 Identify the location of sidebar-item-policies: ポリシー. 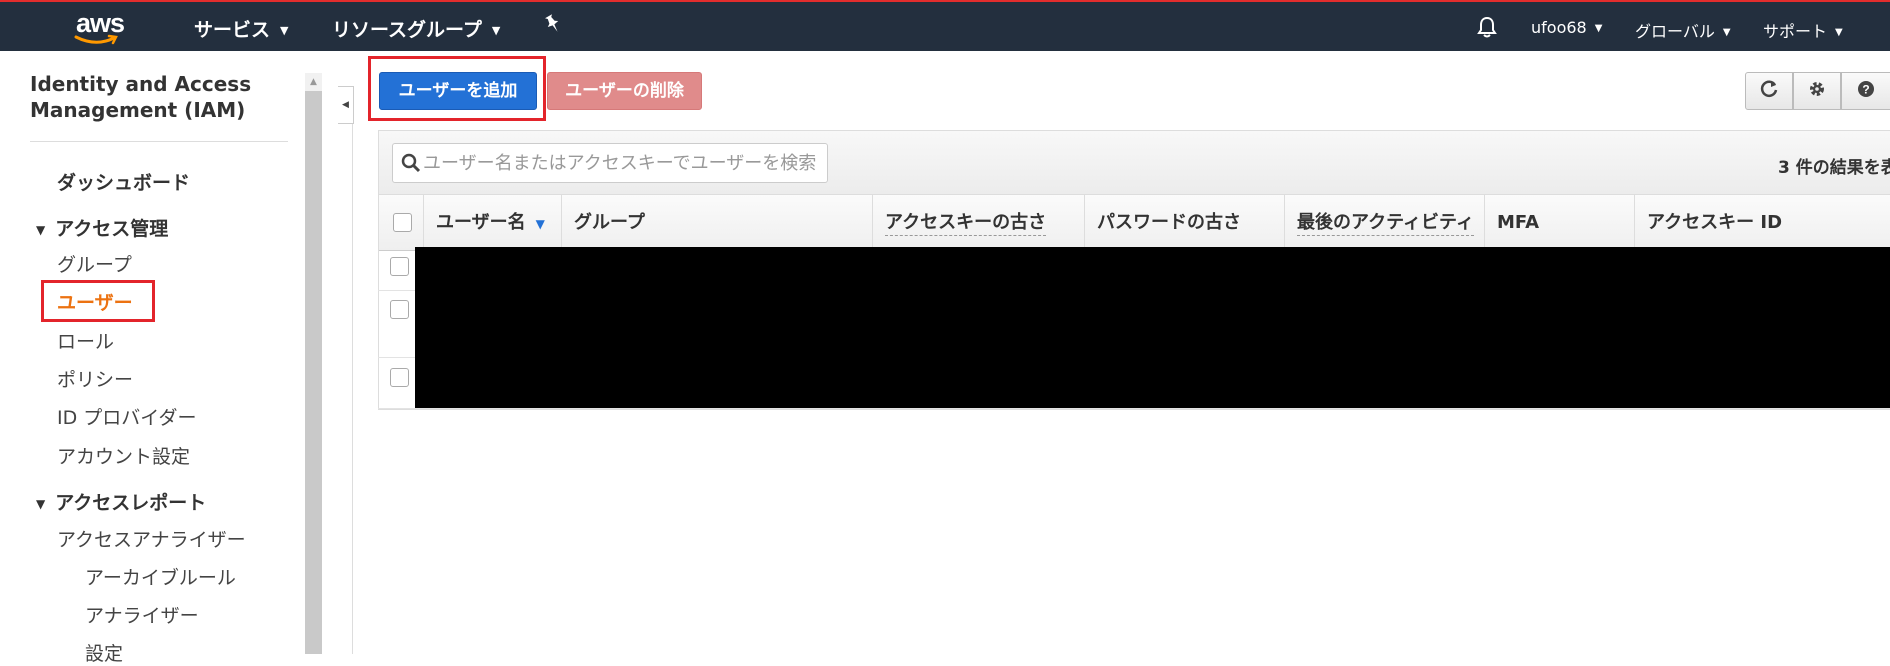
(95, 378).